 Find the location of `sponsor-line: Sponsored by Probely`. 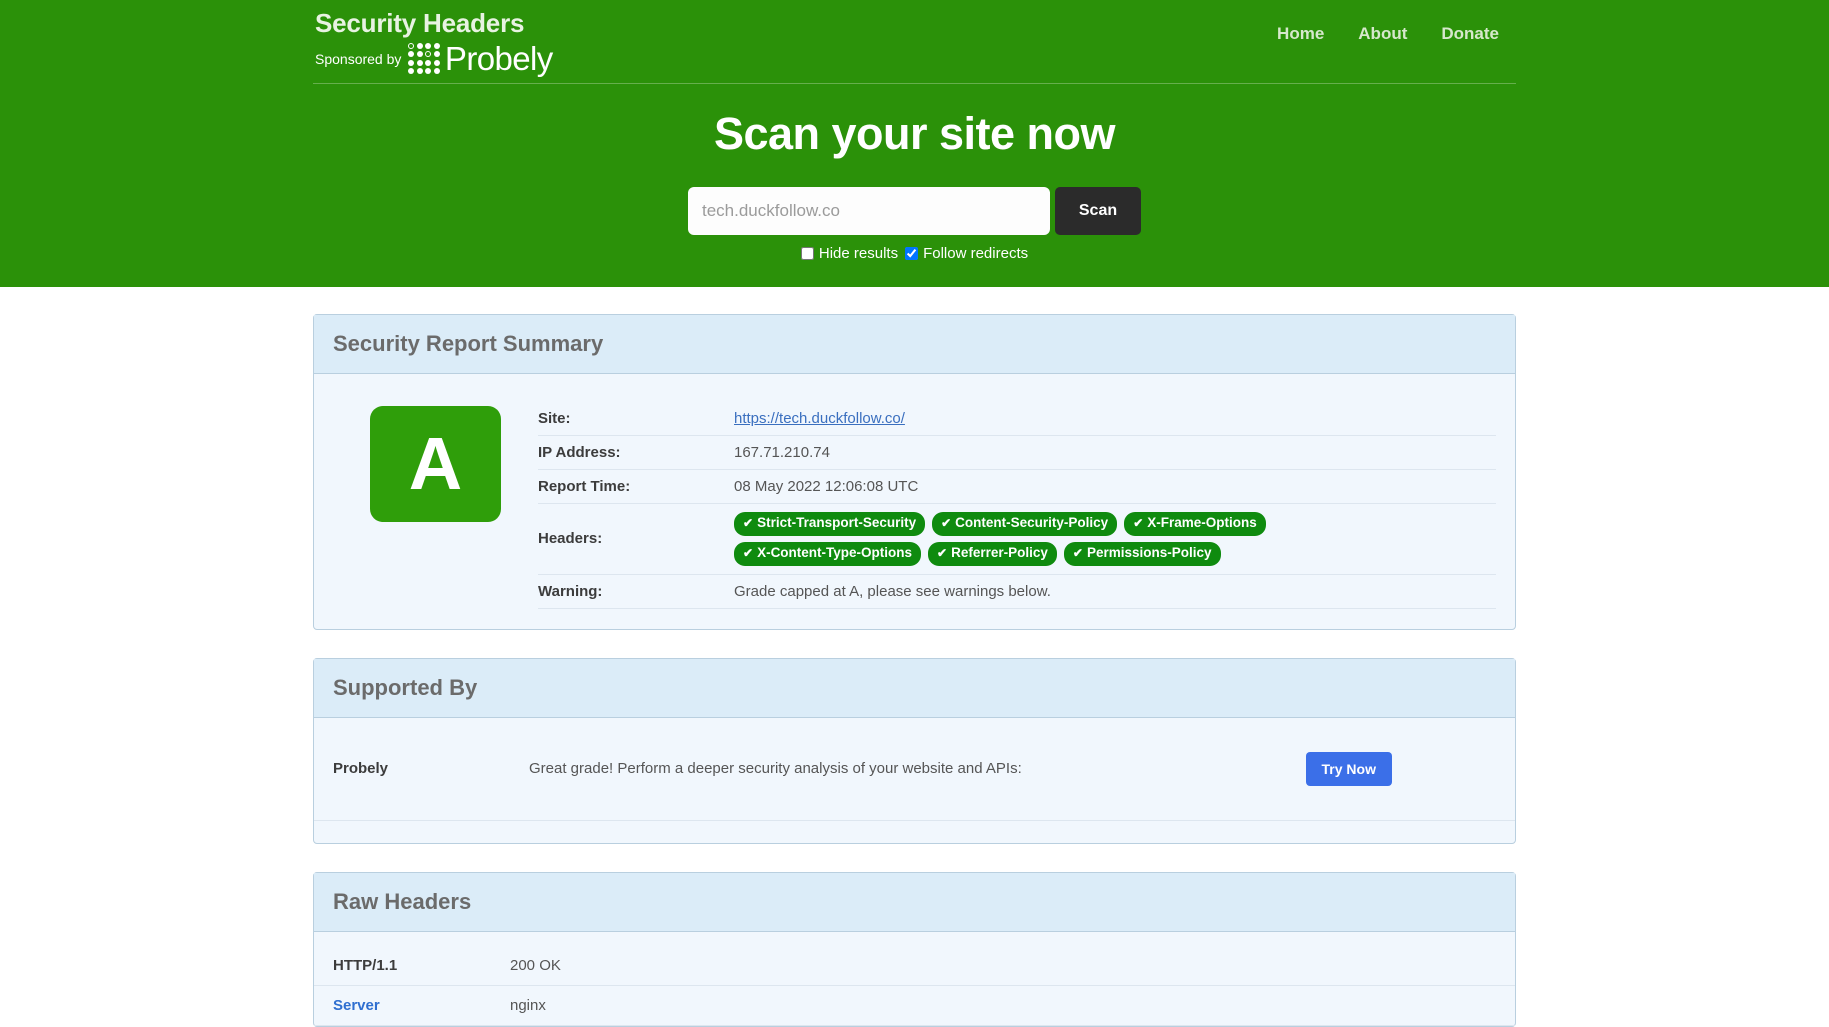

sponsor-line: Sponsored by Probely is located at coordinates (434, 58).